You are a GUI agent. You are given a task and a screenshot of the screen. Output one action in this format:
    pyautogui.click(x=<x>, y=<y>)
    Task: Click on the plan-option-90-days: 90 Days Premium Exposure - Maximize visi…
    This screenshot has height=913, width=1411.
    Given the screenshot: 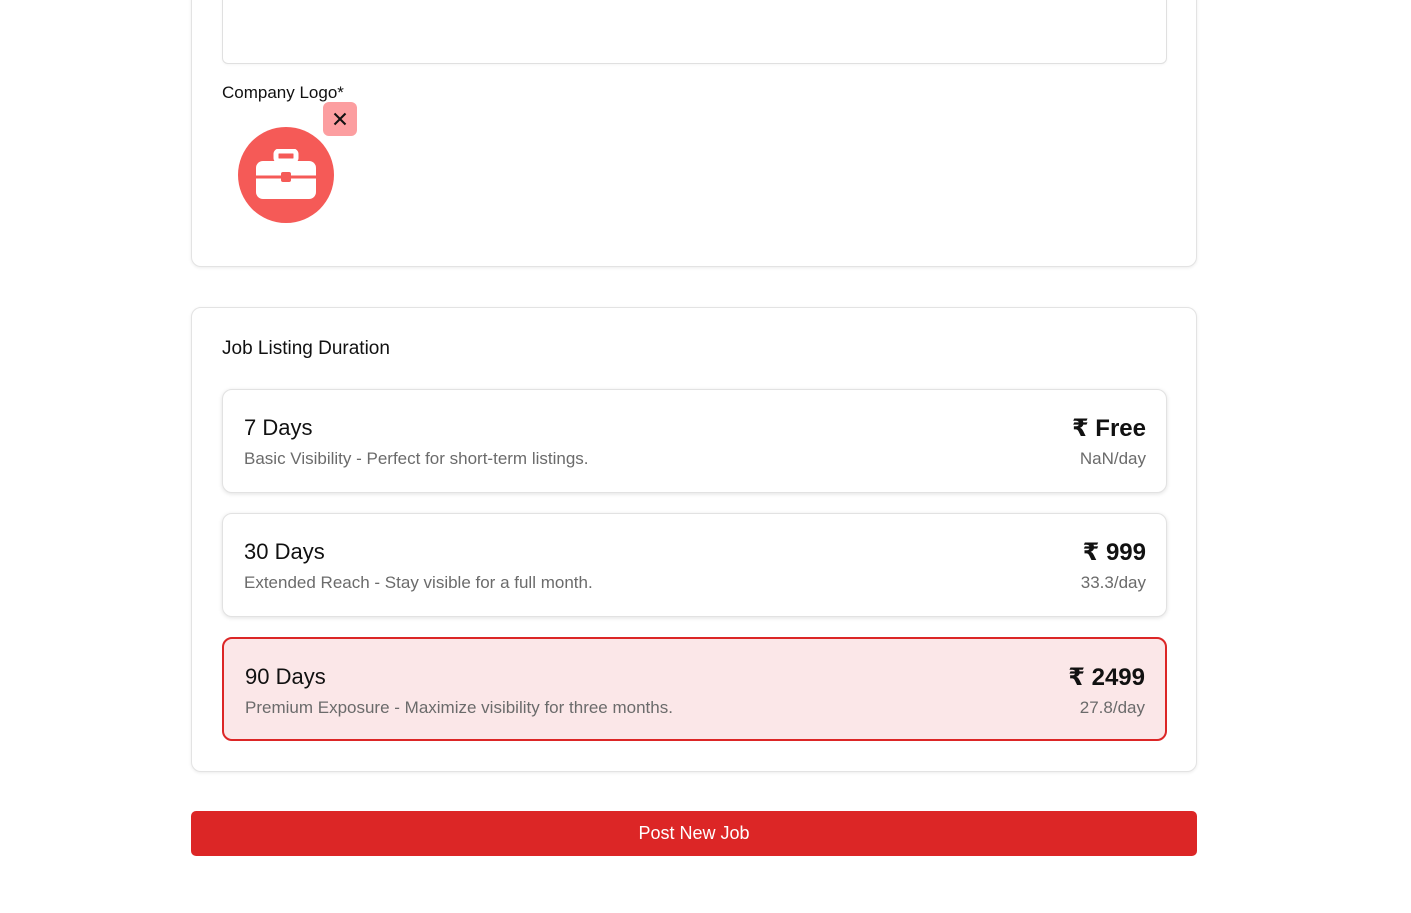 What is the action you would take?
    pyautogui.click(x=694, y=689)
    